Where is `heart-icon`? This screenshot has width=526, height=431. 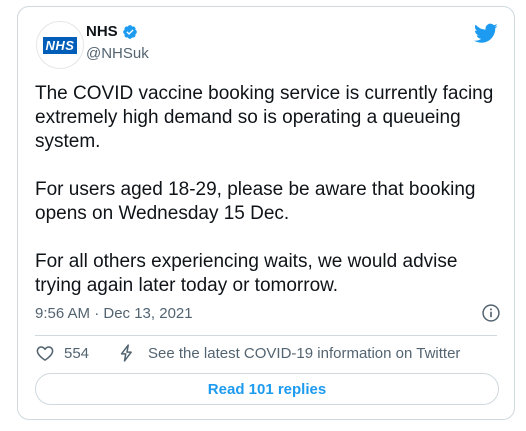 heart-icon is located at coordinates (45, 353).